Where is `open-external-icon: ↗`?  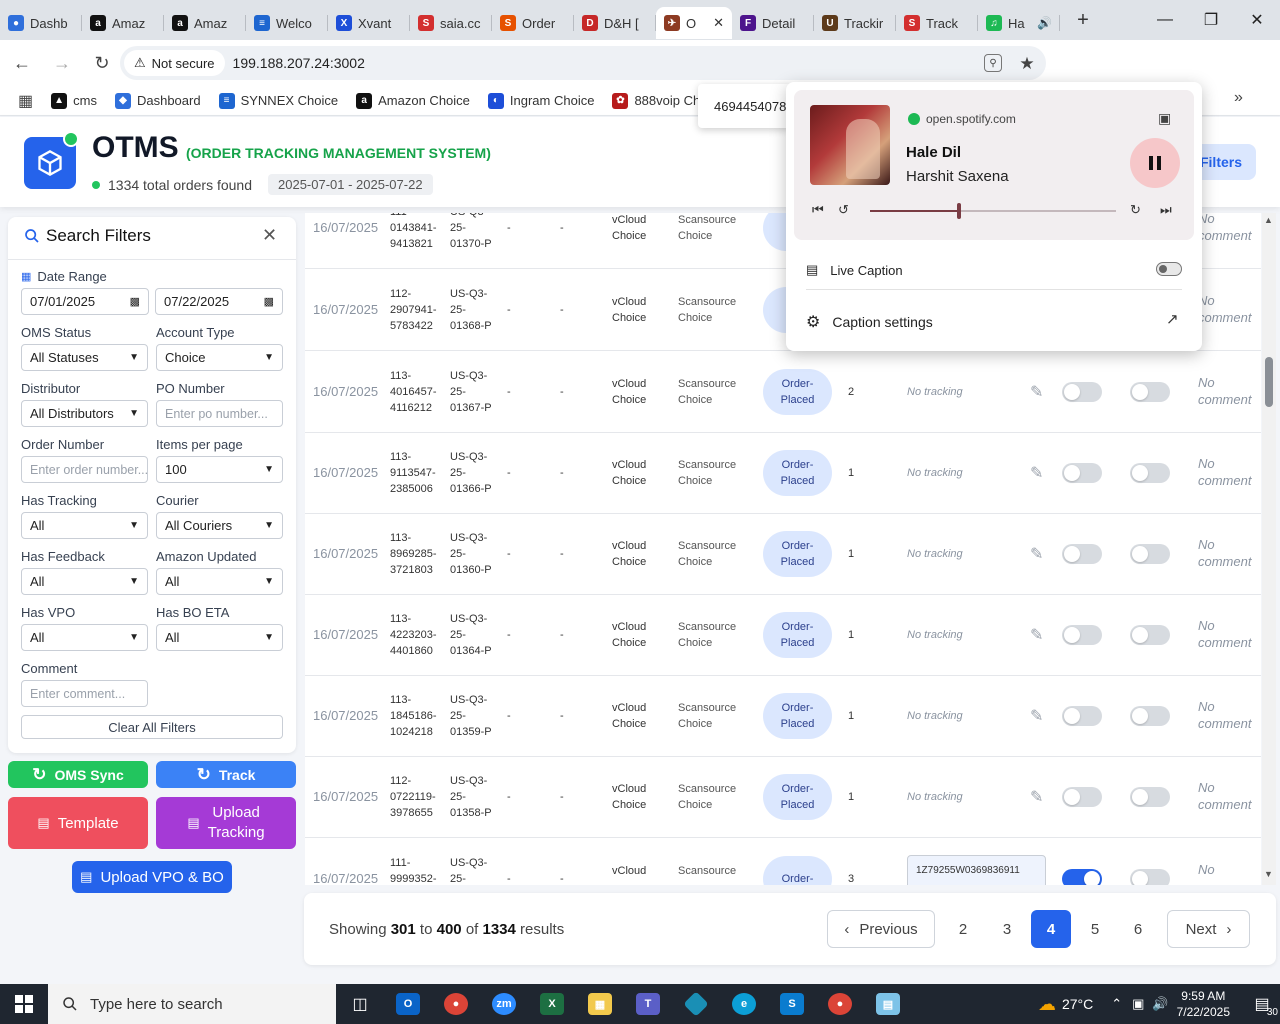 open-external-icon: ↗ is located at coordinates (1172, 319).